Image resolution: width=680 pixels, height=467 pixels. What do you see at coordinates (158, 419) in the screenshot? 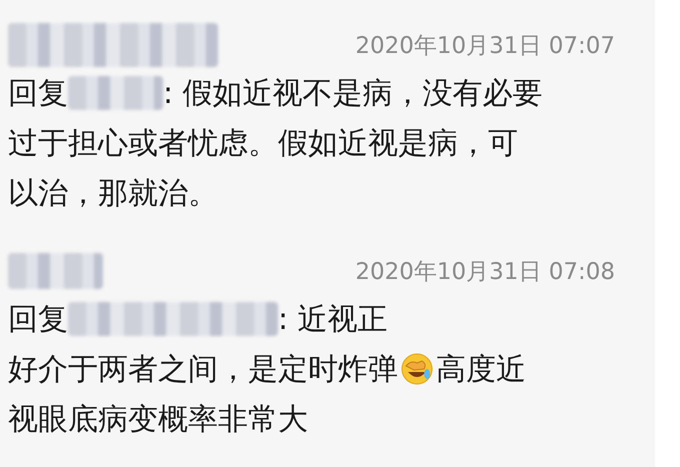
I see `comment-text: 视眼底病变概率非常大` at bounding box center [158, 419].